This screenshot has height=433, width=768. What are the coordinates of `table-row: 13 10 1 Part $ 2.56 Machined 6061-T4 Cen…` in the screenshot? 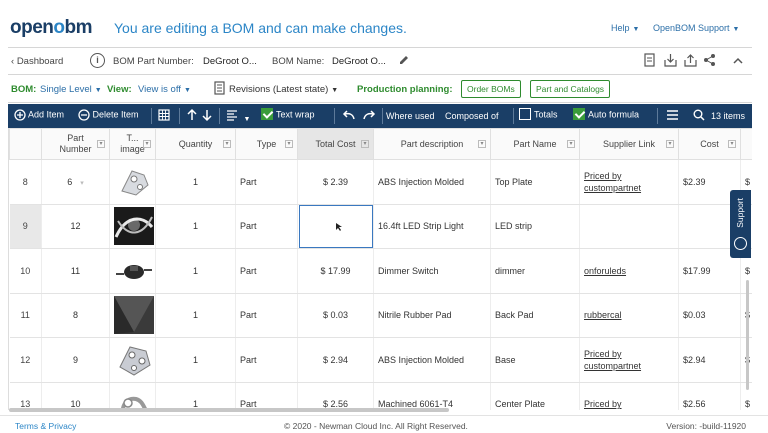 It's located at (380, 396).